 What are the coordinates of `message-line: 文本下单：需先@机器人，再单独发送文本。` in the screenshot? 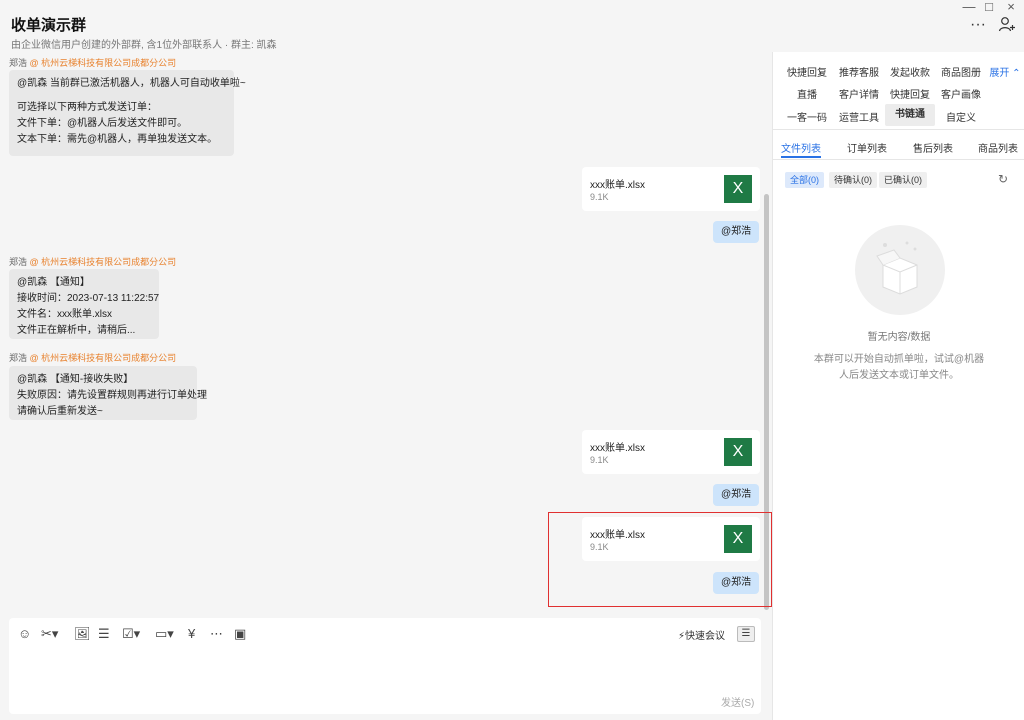 It's located at (117, 139).